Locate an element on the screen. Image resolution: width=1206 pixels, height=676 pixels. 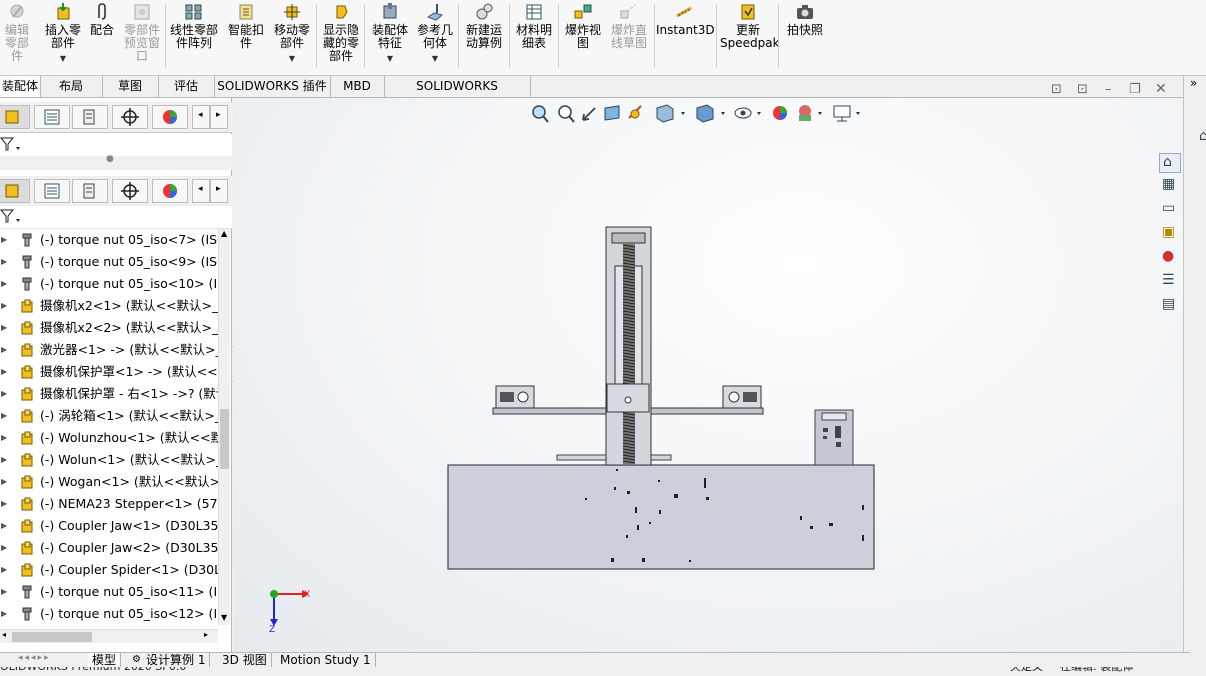
smart-fasteners-button: 智能扣件 is located at coordinates (246, 26).